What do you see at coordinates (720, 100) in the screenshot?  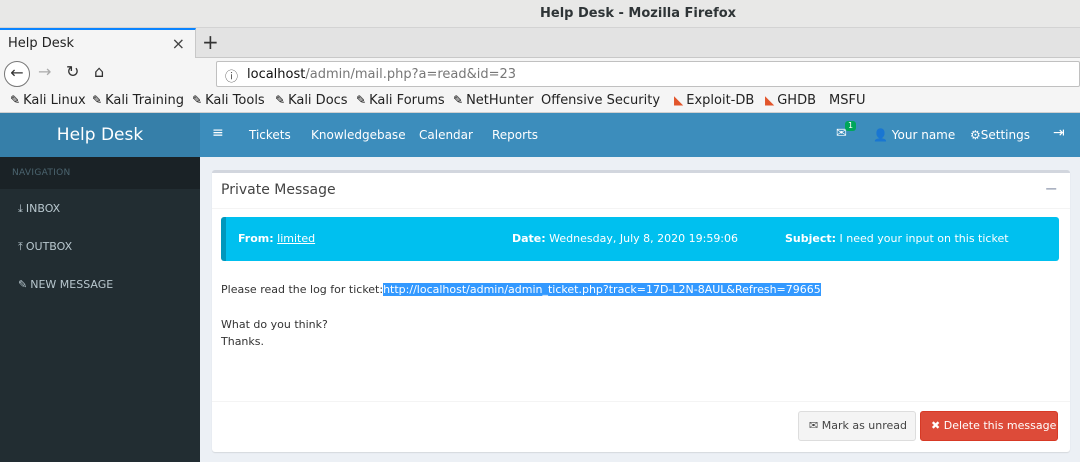 I see `bookmark-label: Exploit-DB` at bounding box center [720, 100].